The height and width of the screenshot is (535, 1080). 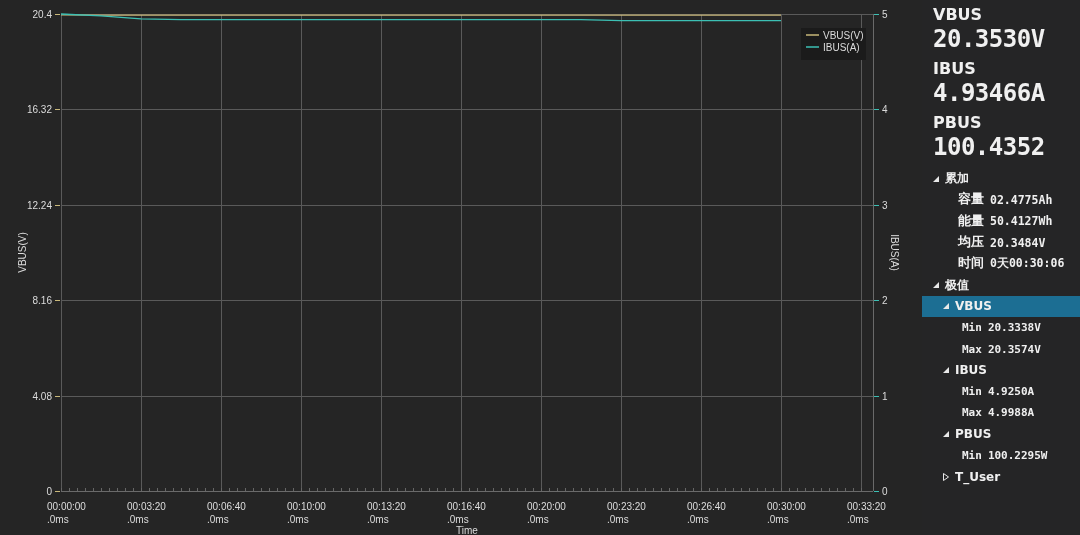 I want to click on axis-tick-label: 00:10:00 .0ms, so click(x=306, y=513).